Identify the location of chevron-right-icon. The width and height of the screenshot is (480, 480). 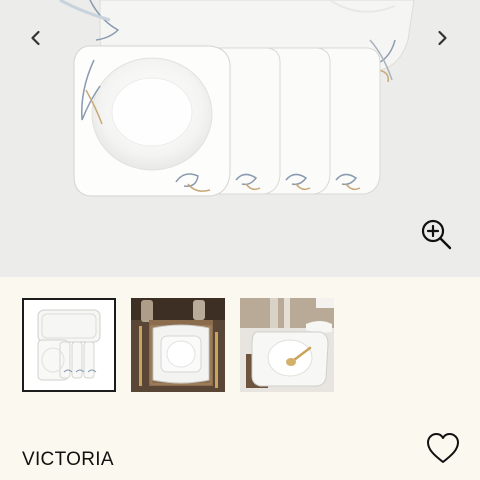
(442, 38).